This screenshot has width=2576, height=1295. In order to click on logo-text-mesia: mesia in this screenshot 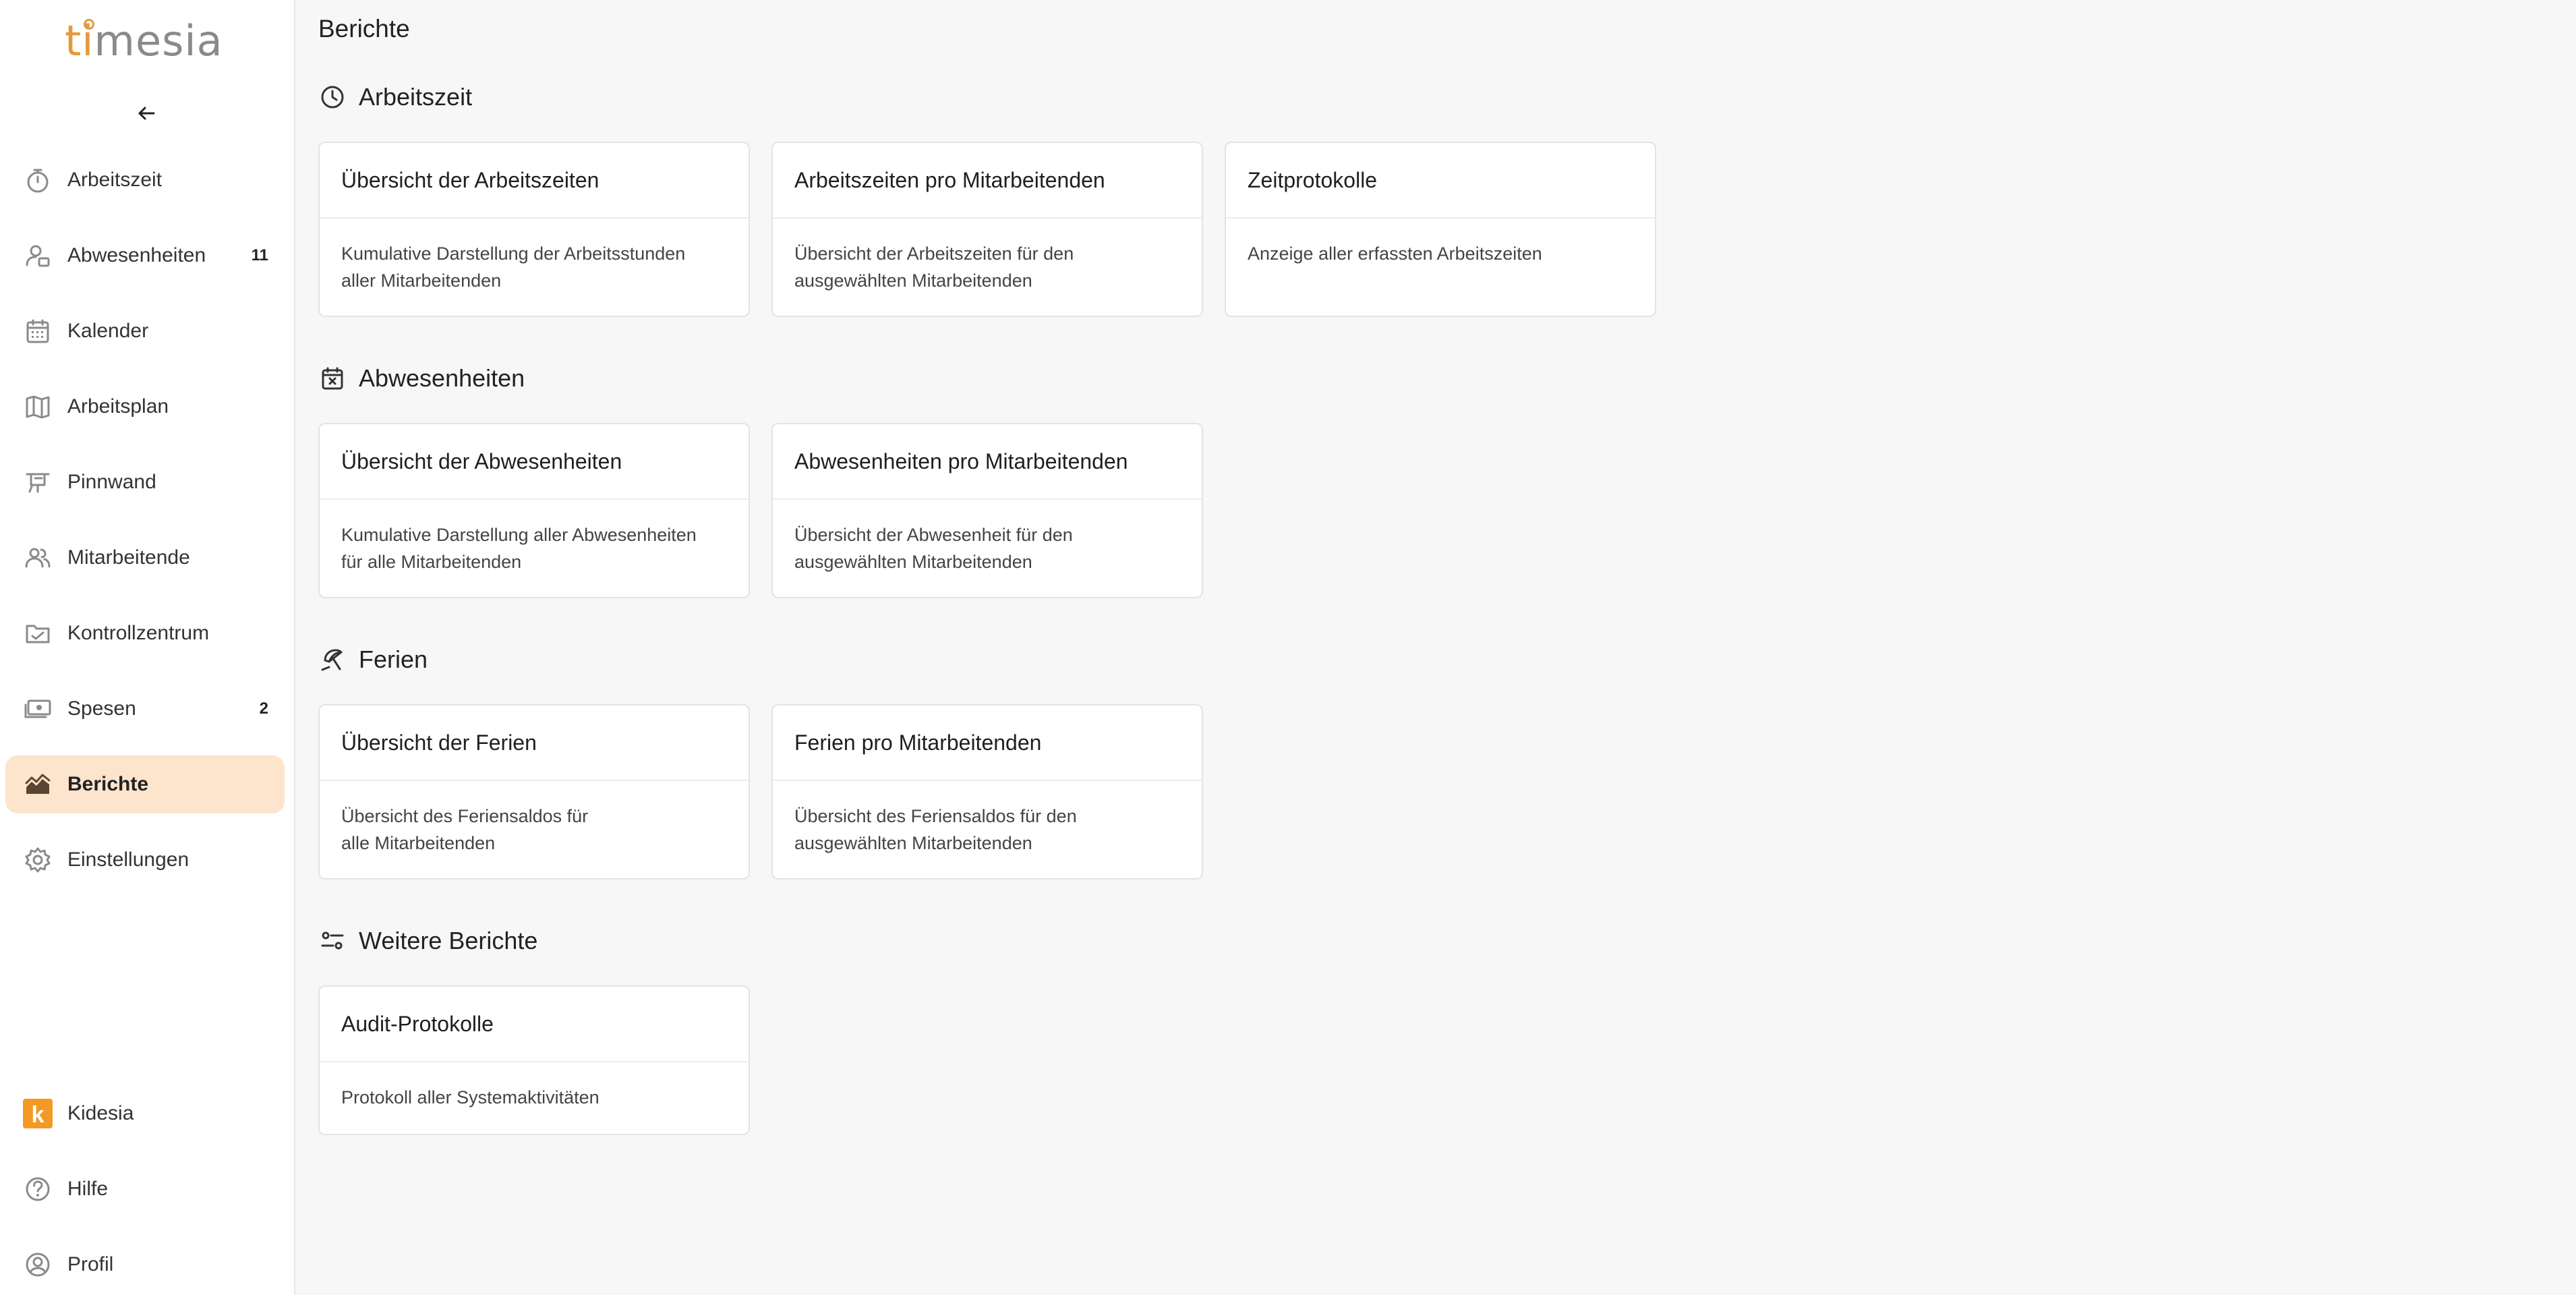, I will do `click(158, 40)`.